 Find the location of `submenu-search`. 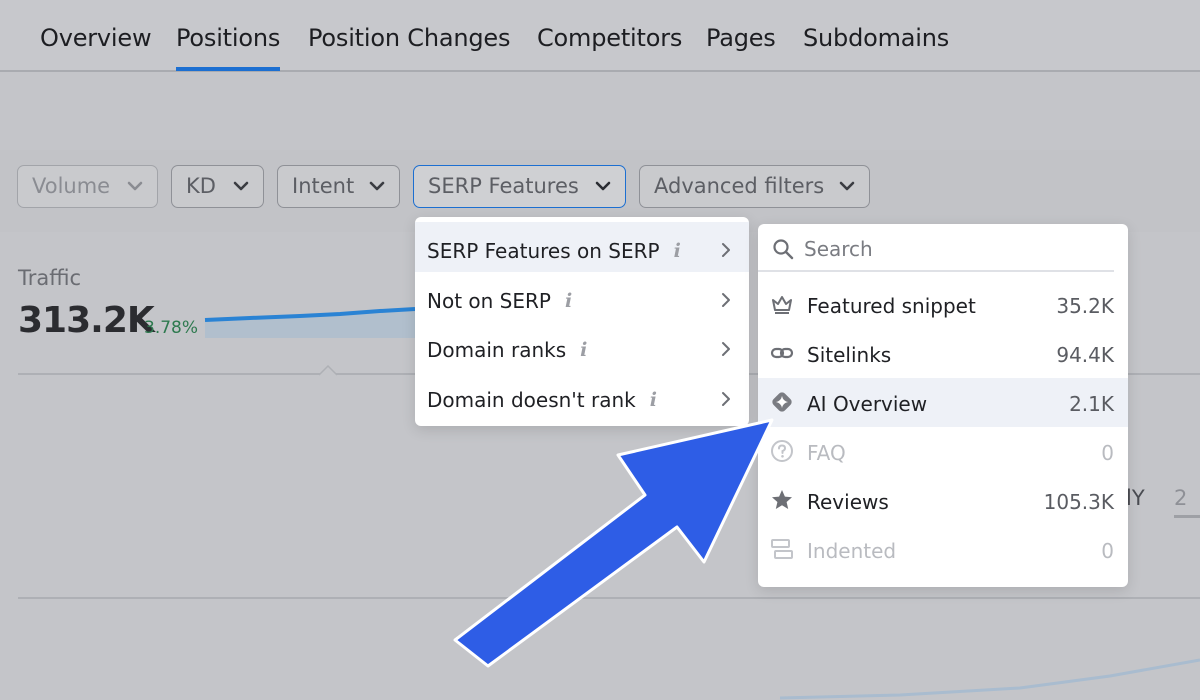

submenu-search is located at coordinates (936, 248).